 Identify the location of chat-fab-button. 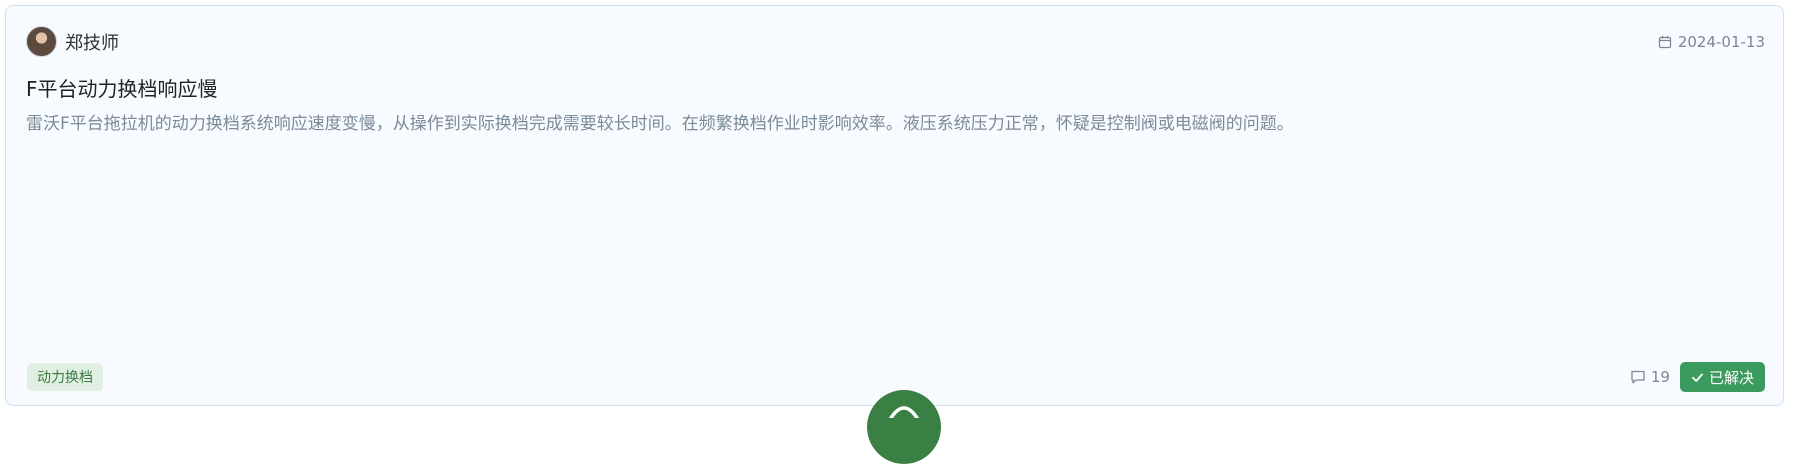
(904, 427).